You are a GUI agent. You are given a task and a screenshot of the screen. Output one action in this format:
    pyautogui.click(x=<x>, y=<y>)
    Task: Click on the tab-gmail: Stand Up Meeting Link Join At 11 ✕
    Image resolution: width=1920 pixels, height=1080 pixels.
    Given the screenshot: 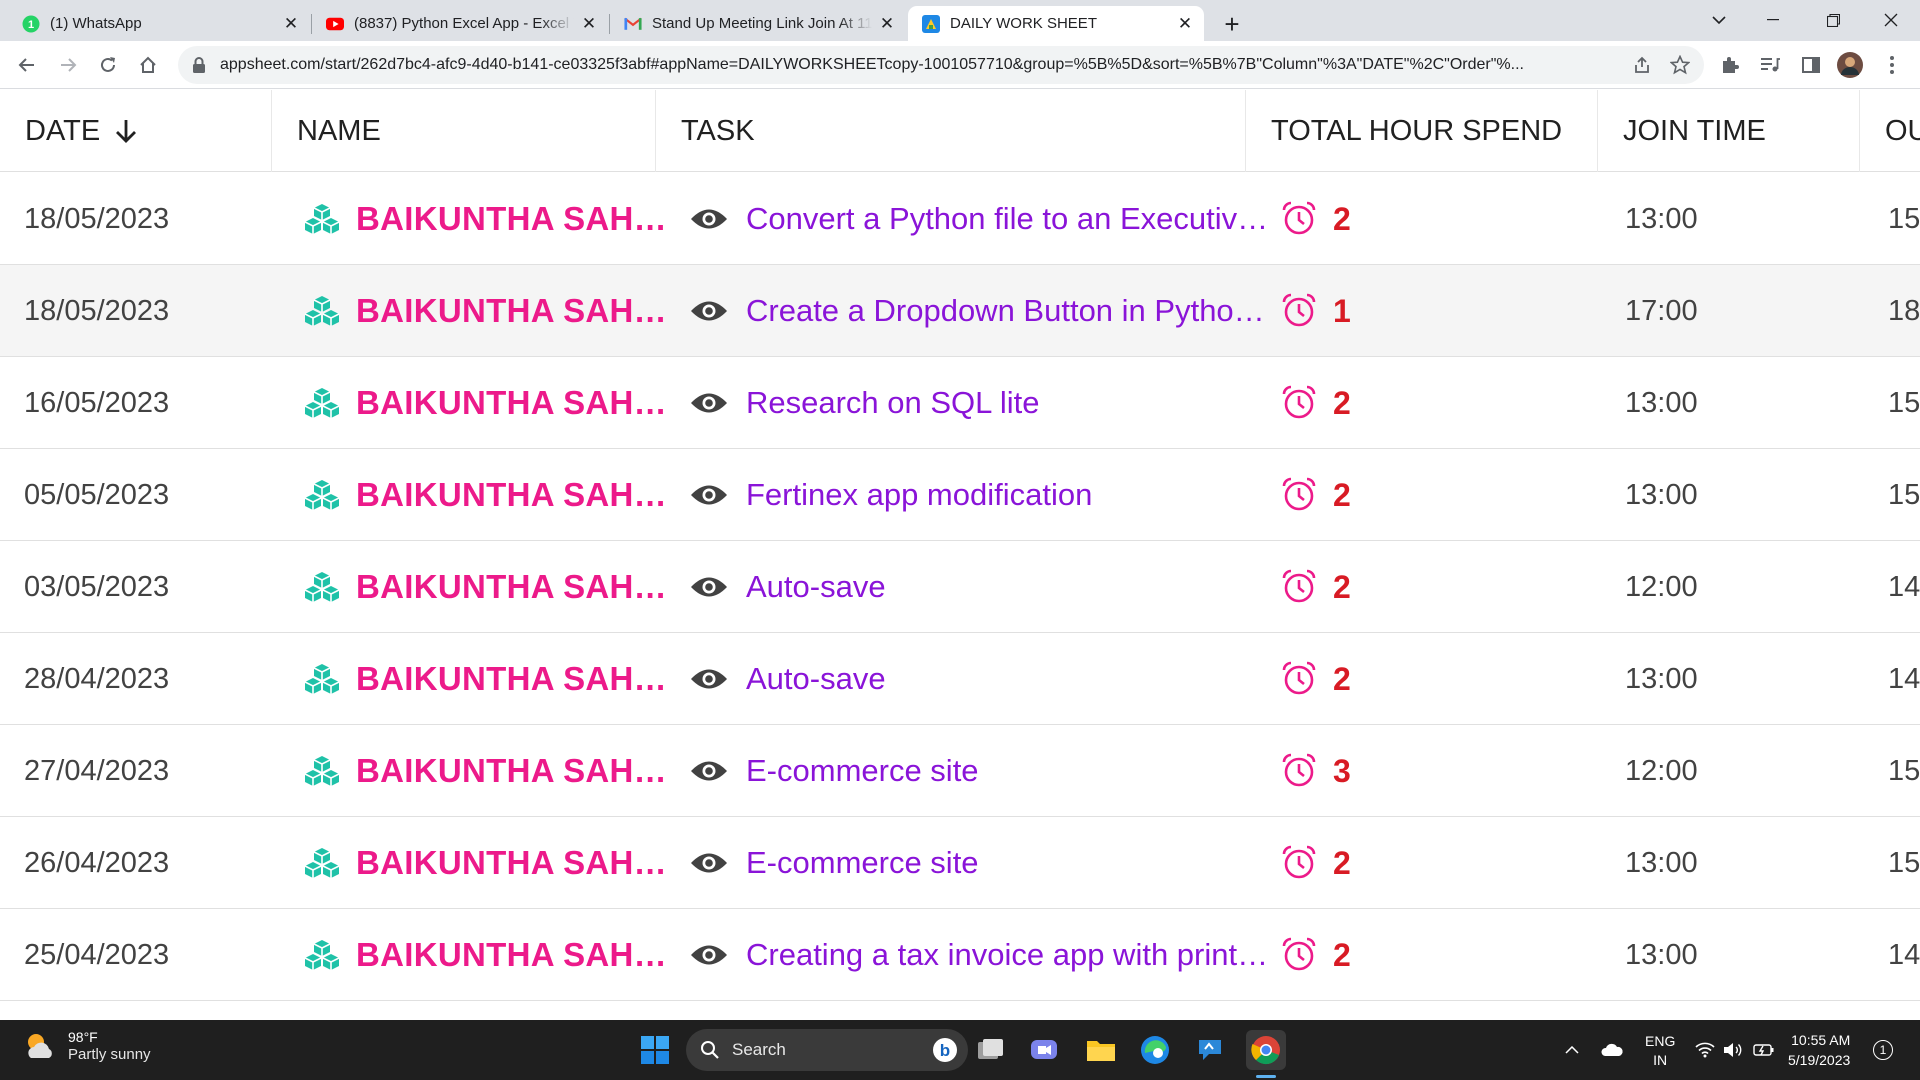 What is the action you would take?
    pyautogui.click(x=758, y=23)
    